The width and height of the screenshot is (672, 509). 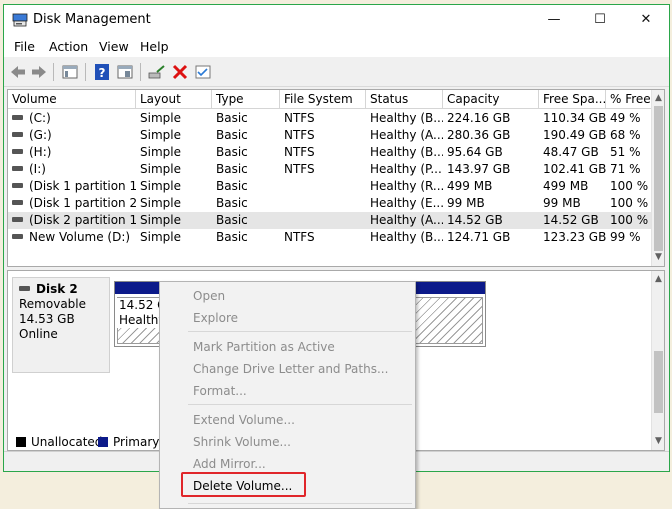 What do you see at coordinates (658, 98) in the screenshot?
I see `scroll-up-arrow-icon: ▲` at bounding box center [658, 98].